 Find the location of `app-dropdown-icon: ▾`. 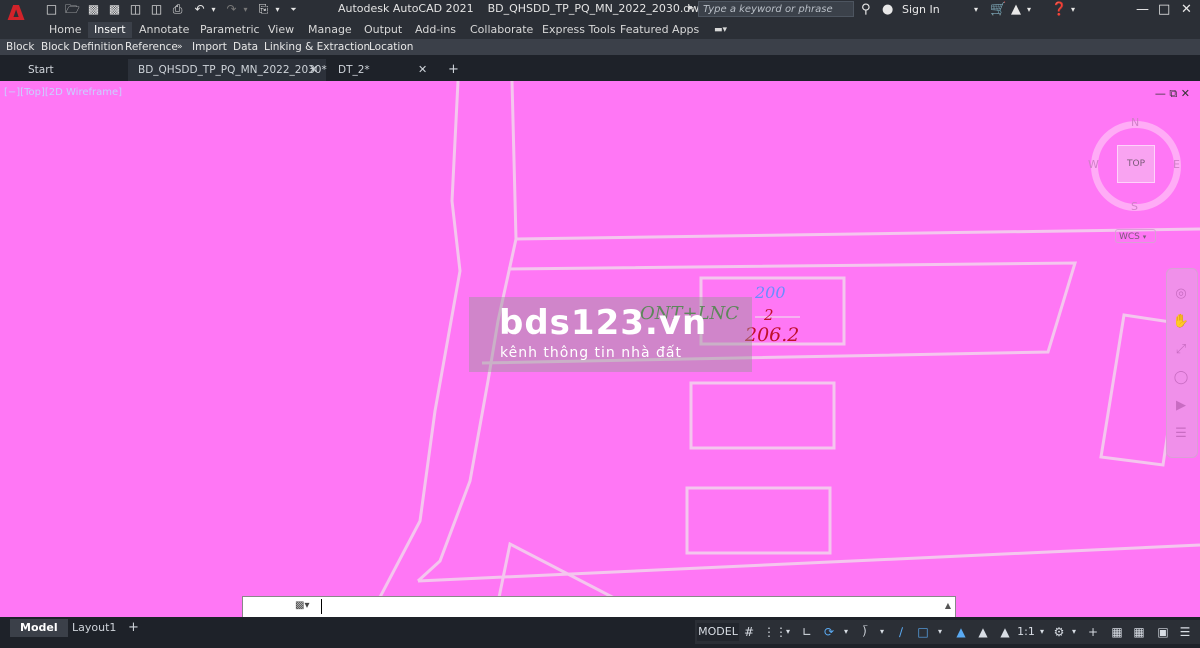

app-dropdown-icon: ▾ is located at coordinates (1029, 9).